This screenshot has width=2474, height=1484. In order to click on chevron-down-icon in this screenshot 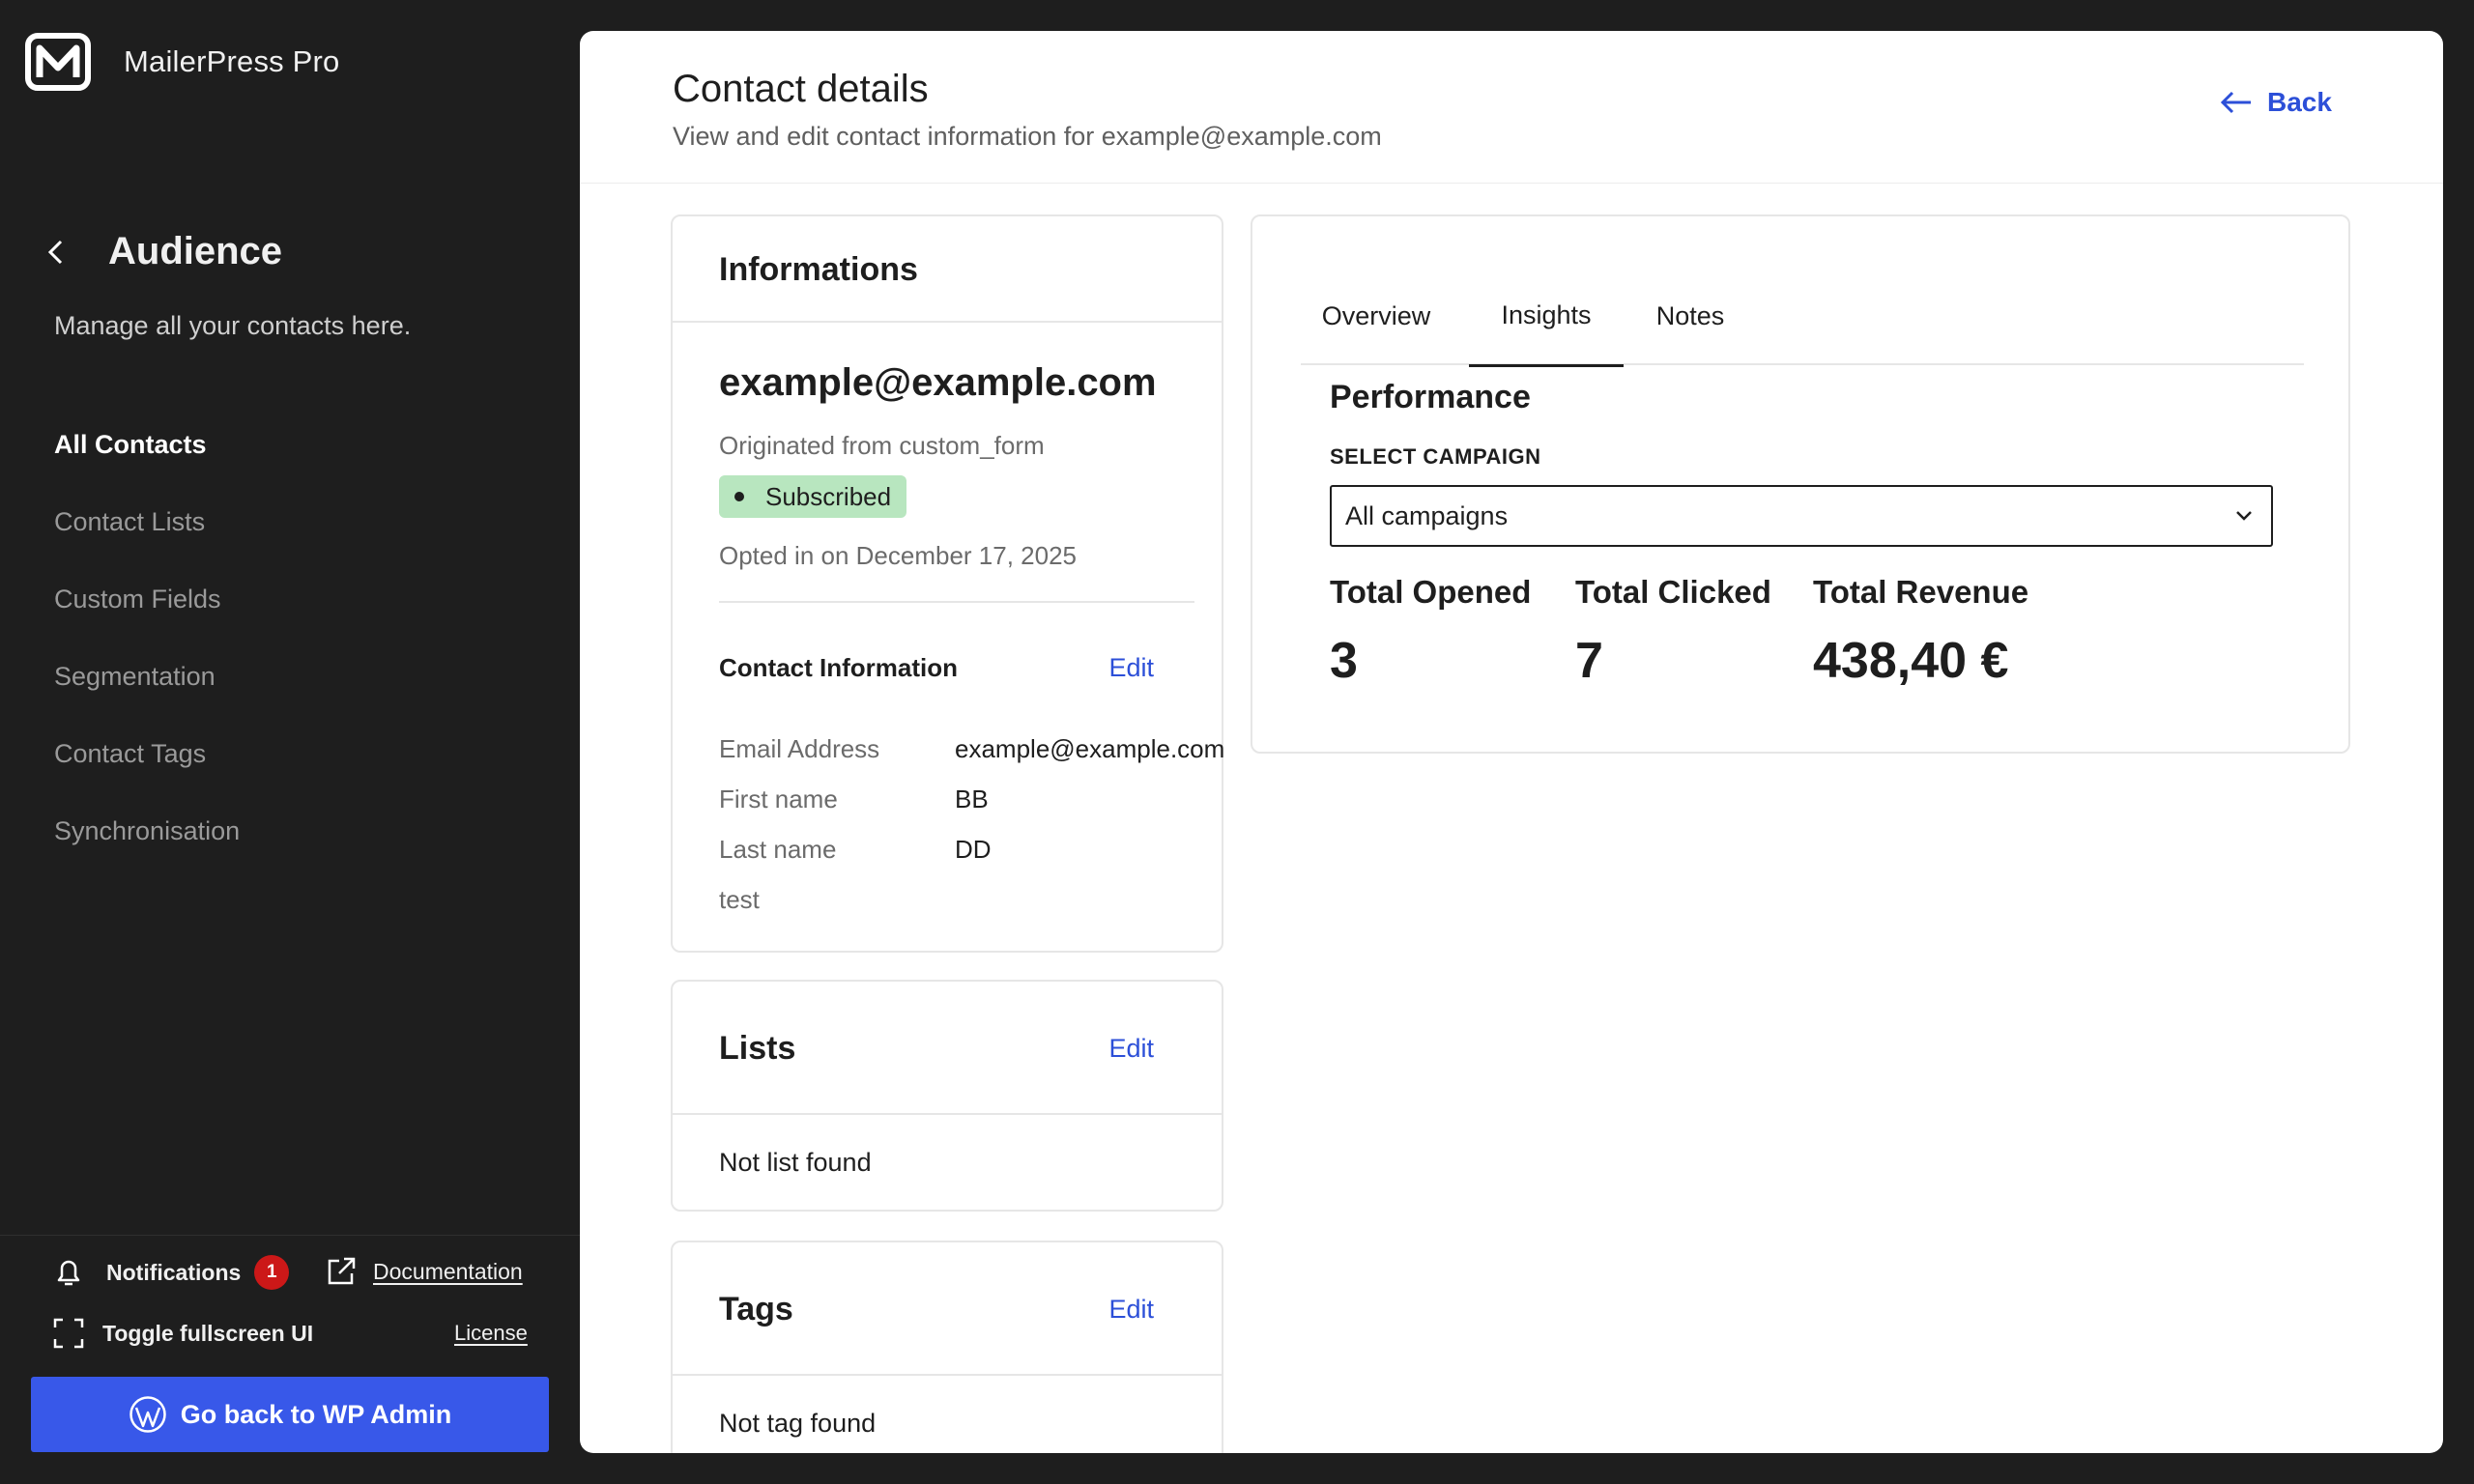, I will do `click(2244, 516)`.